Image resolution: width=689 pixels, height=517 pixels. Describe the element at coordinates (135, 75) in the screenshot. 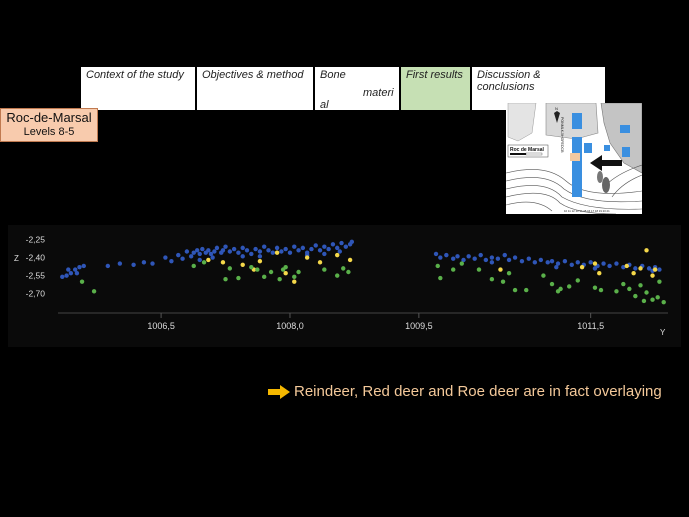

I see `tab-context-label: Context of the study` at that location.